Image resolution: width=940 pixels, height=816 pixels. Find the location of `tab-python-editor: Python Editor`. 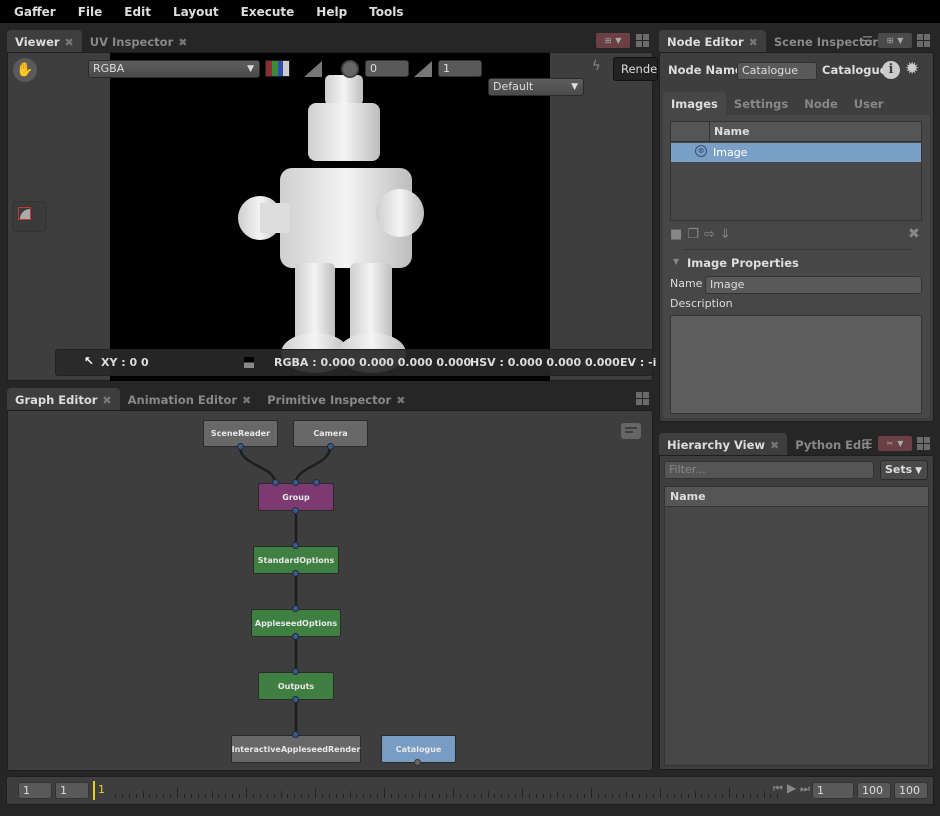

tab-python-editor: Python Editor is located at coordinates (828, 445).